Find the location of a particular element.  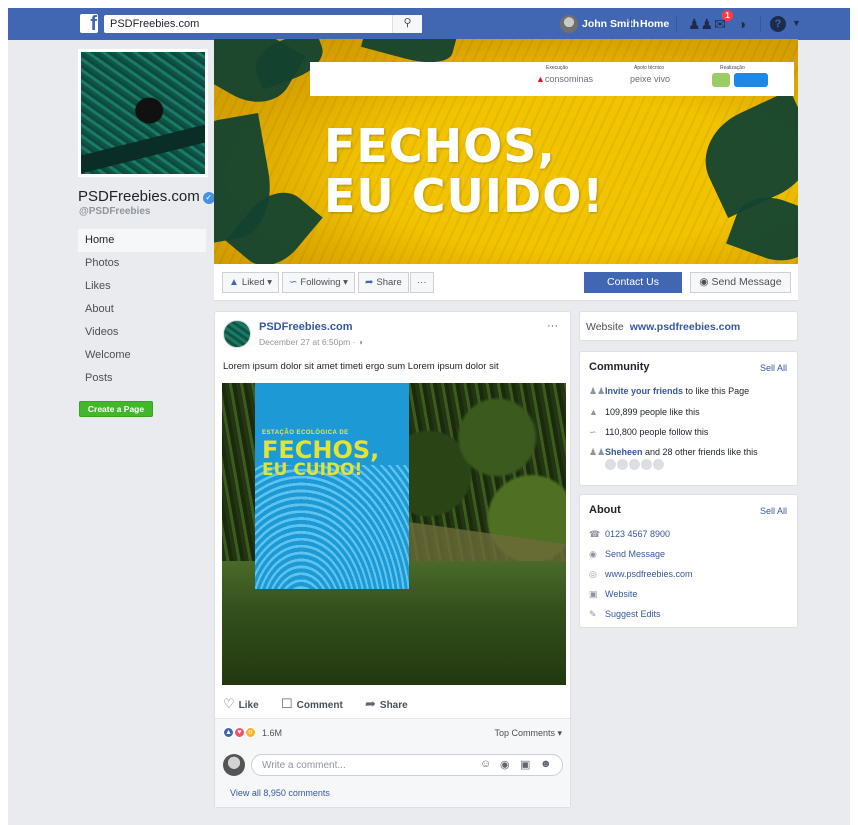

comment-label: Comment is located at coordinates (319, 705).